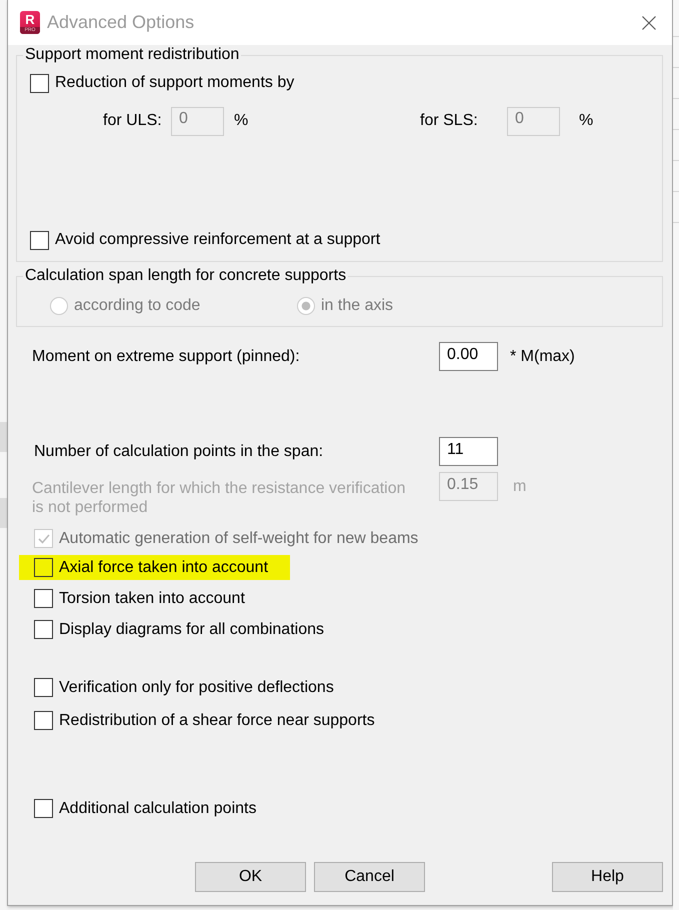  What do you see at coordinates (468, 356) in the screenshot?
I see `input-field: 0.00` at bounding box center [468, 356].